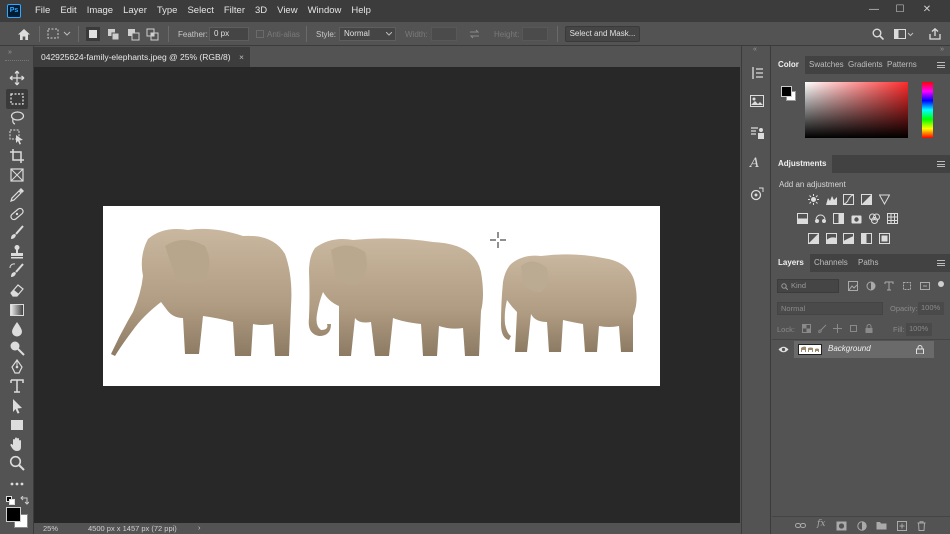 The height and width of the screenshot is (534, 950). Describe the element at coordinates (757, 73) in the screenshot. I see `history-panel-icon` at that location.